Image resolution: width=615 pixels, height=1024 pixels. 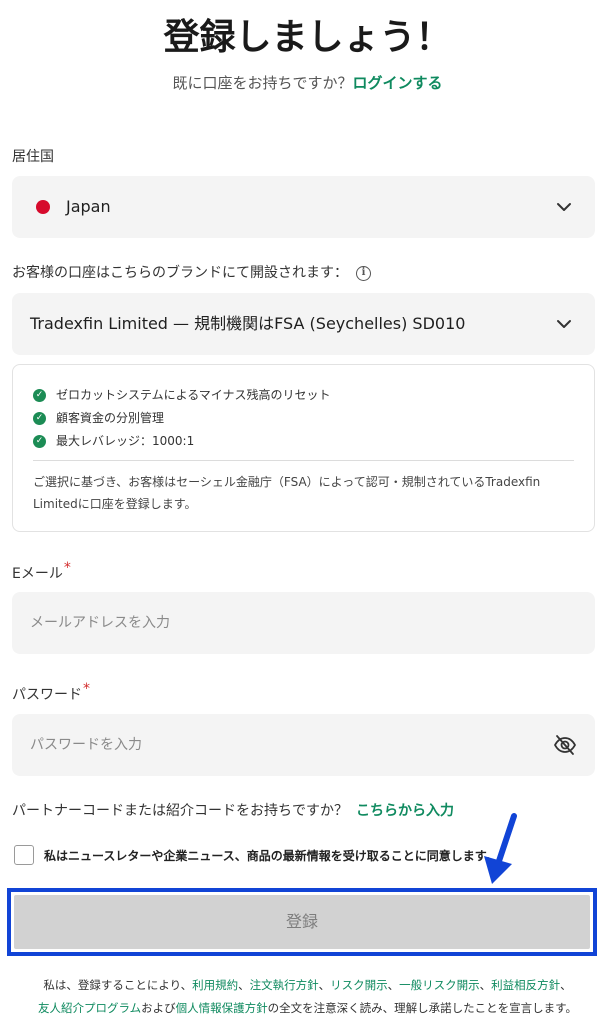 I want to click on info-icon: i, so click(x=363, y=273).